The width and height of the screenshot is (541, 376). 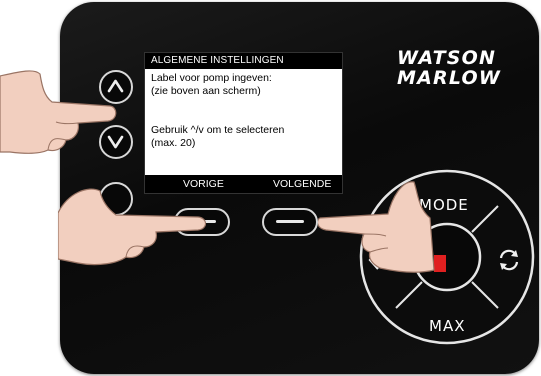 What do you see at coordinates (218, 130) in the screenshot?
I see `screen-line-3: Gebruik ^/v om te selecteren` at bounding box center [218, 130].